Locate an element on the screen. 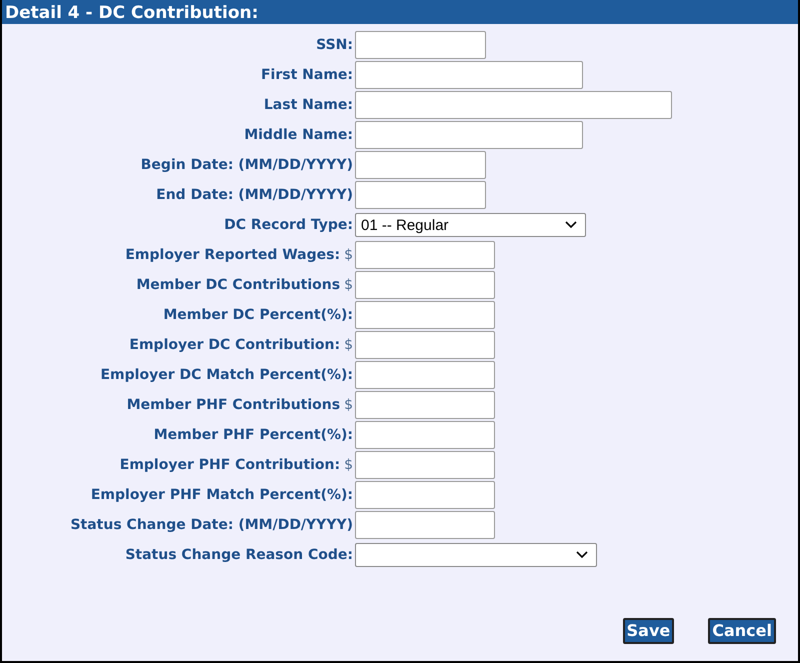 This screenshot has width=800, height=663. field-label: Last Name: is located at coordinates (308, 105).